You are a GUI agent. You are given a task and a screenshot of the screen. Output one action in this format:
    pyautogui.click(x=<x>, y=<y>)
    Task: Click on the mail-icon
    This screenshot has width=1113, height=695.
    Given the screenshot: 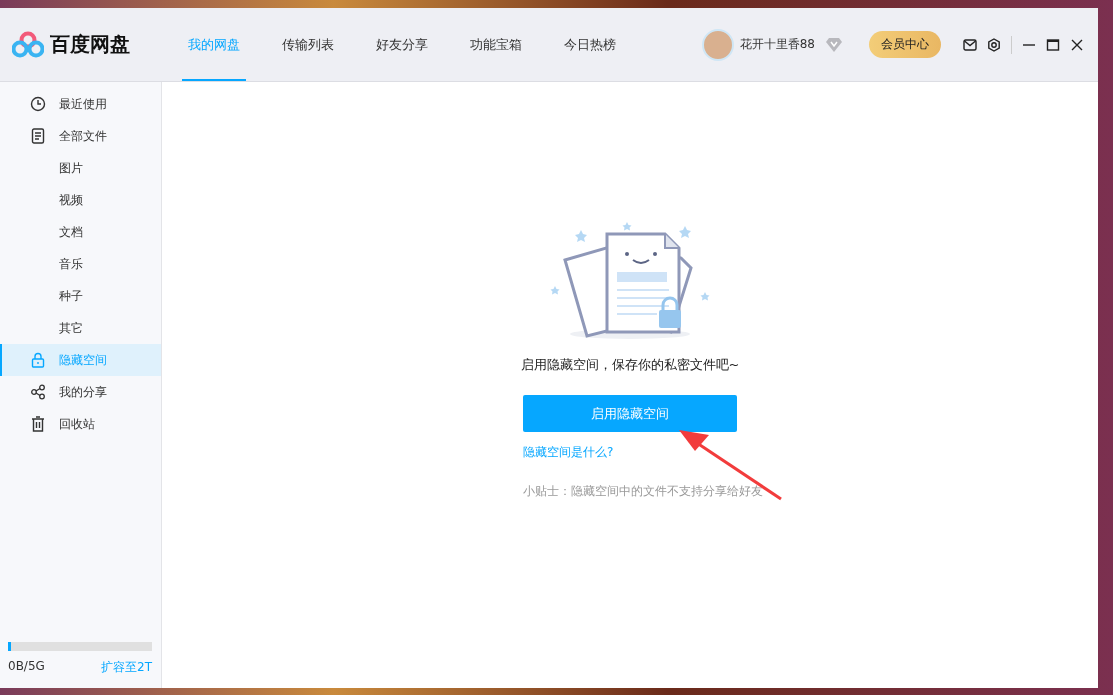 What is the action you would take?
    pyautogui.click(x=970, y=44)
    